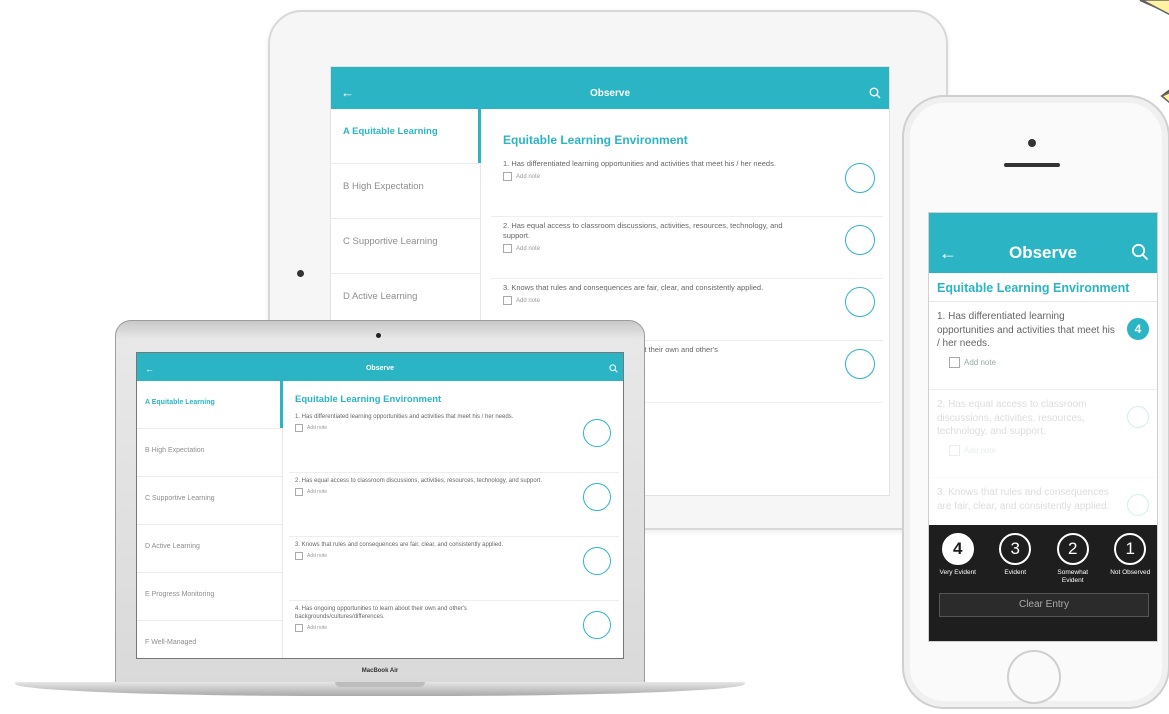  I want to click on phone-speaker, so click(1032, 165).